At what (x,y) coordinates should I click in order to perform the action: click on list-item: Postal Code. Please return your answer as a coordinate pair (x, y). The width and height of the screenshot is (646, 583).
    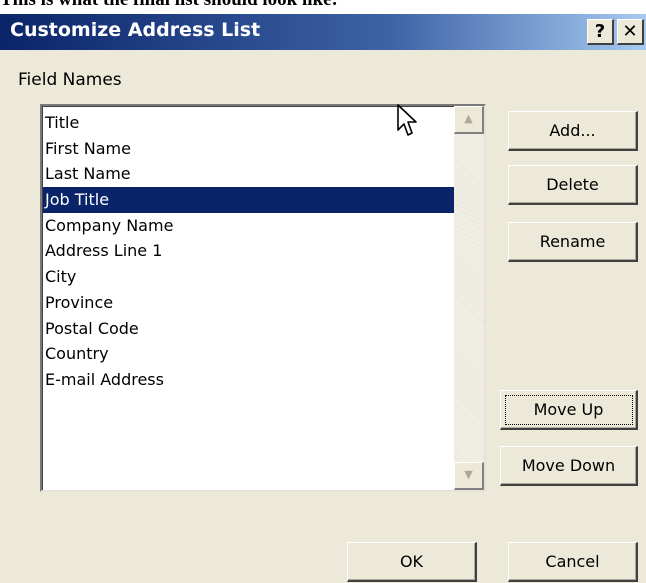
    Looking at the image, I should click on (248, 329).